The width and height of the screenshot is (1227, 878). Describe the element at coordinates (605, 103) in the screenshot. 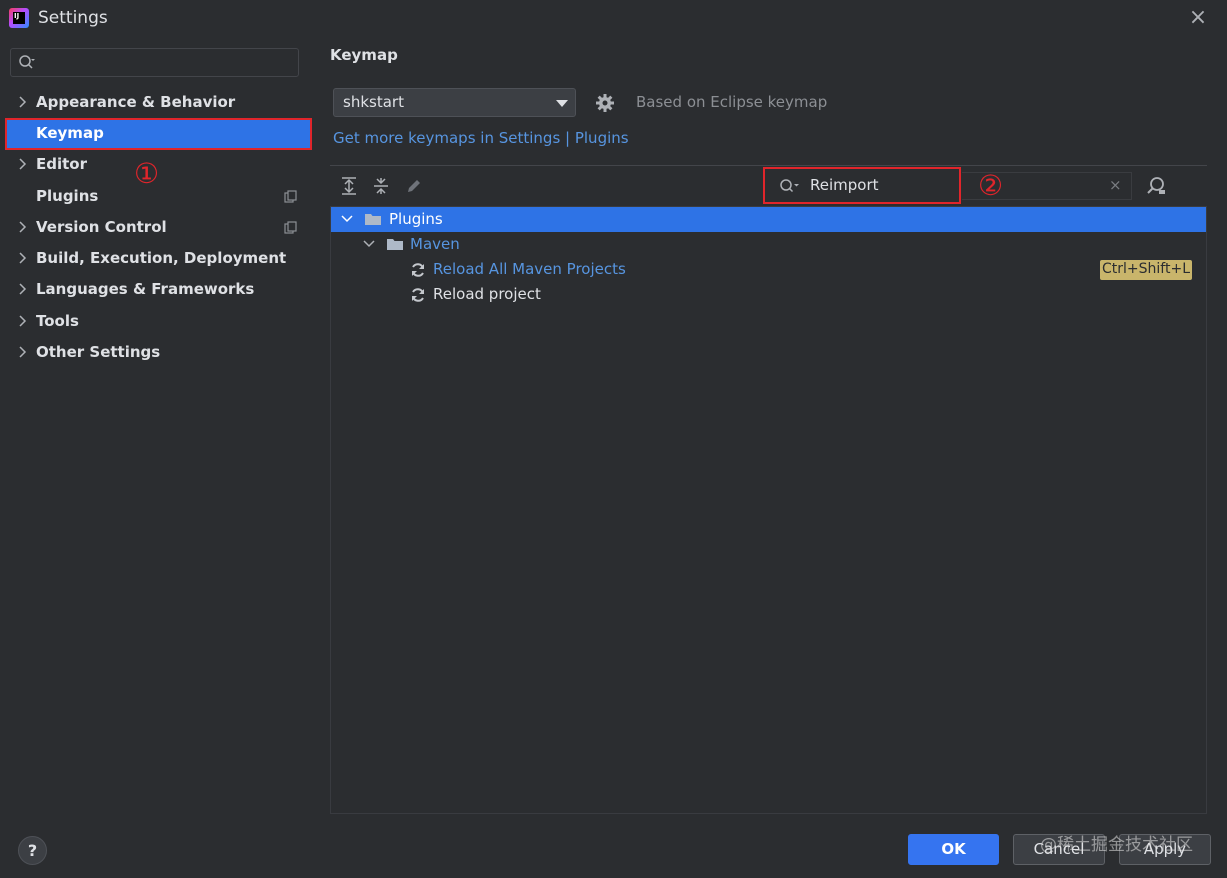

I see `gear-icon` at that location.